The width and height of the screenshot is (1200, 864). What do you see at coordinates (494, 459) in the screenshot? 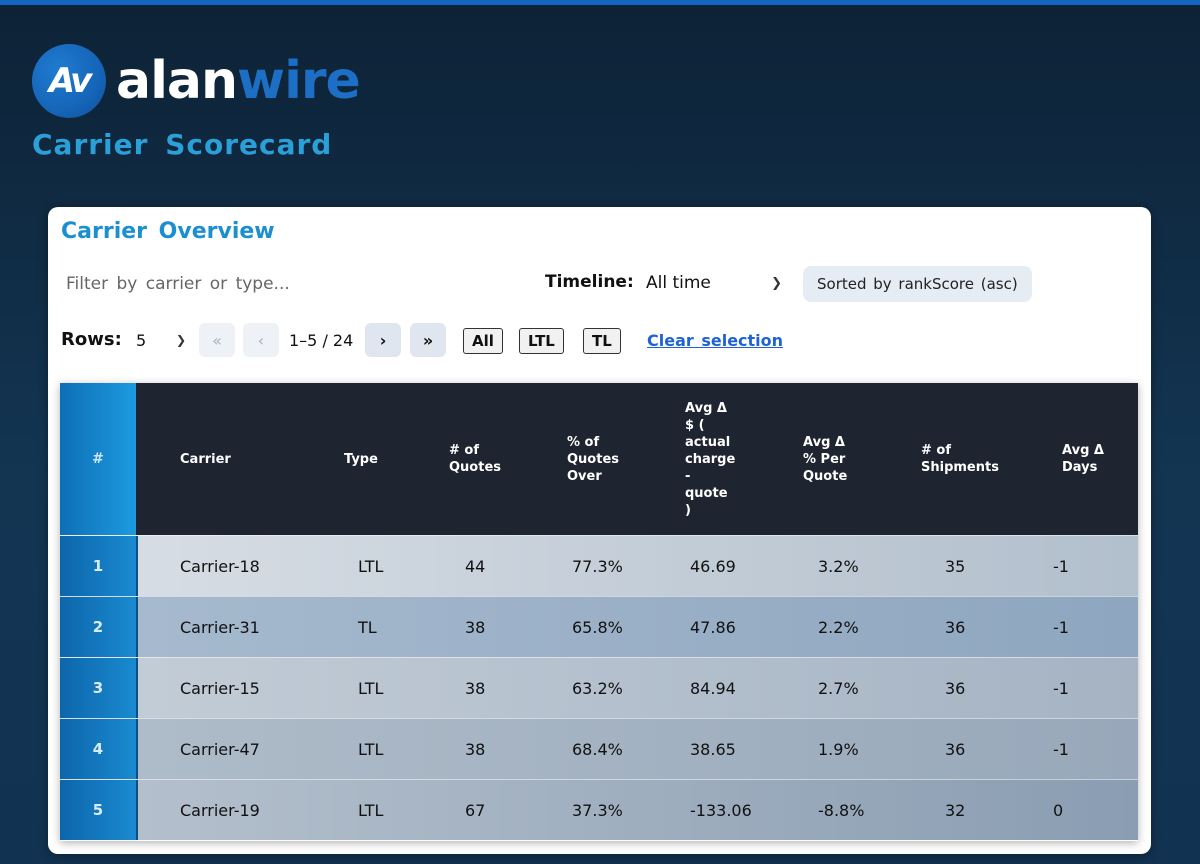
I see `column-header-quotes: # of Quotes` at bounding box center [494, 459].